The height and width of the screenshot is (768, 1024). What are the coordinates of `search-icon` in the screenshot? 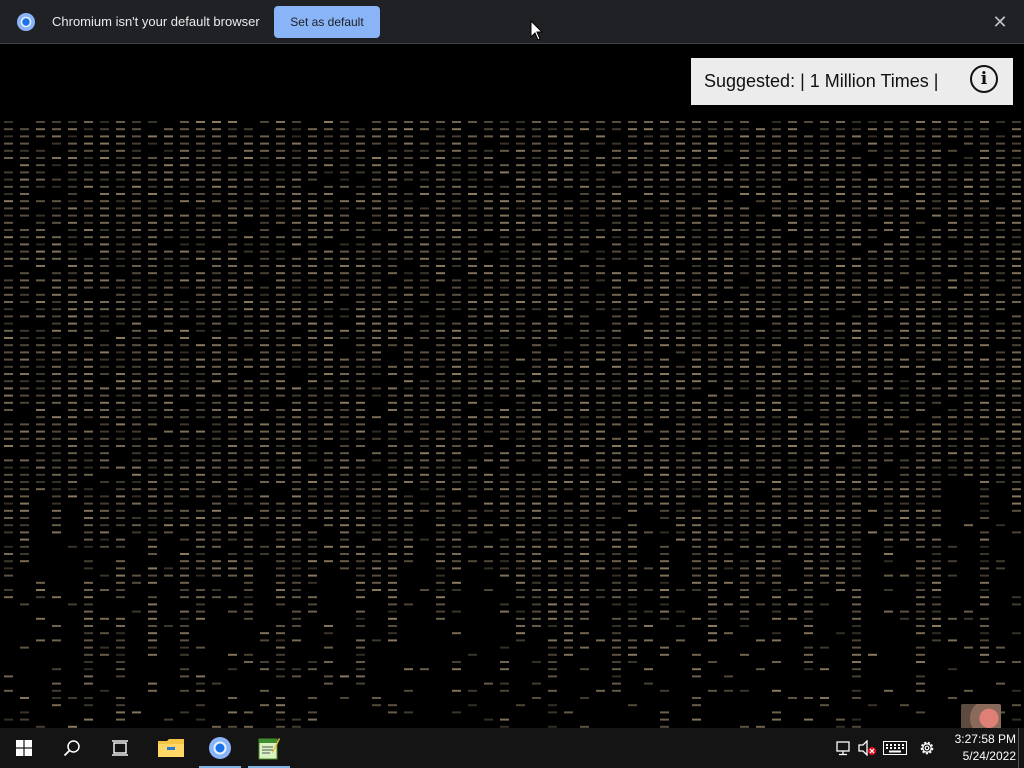 It's located at (71, 748).